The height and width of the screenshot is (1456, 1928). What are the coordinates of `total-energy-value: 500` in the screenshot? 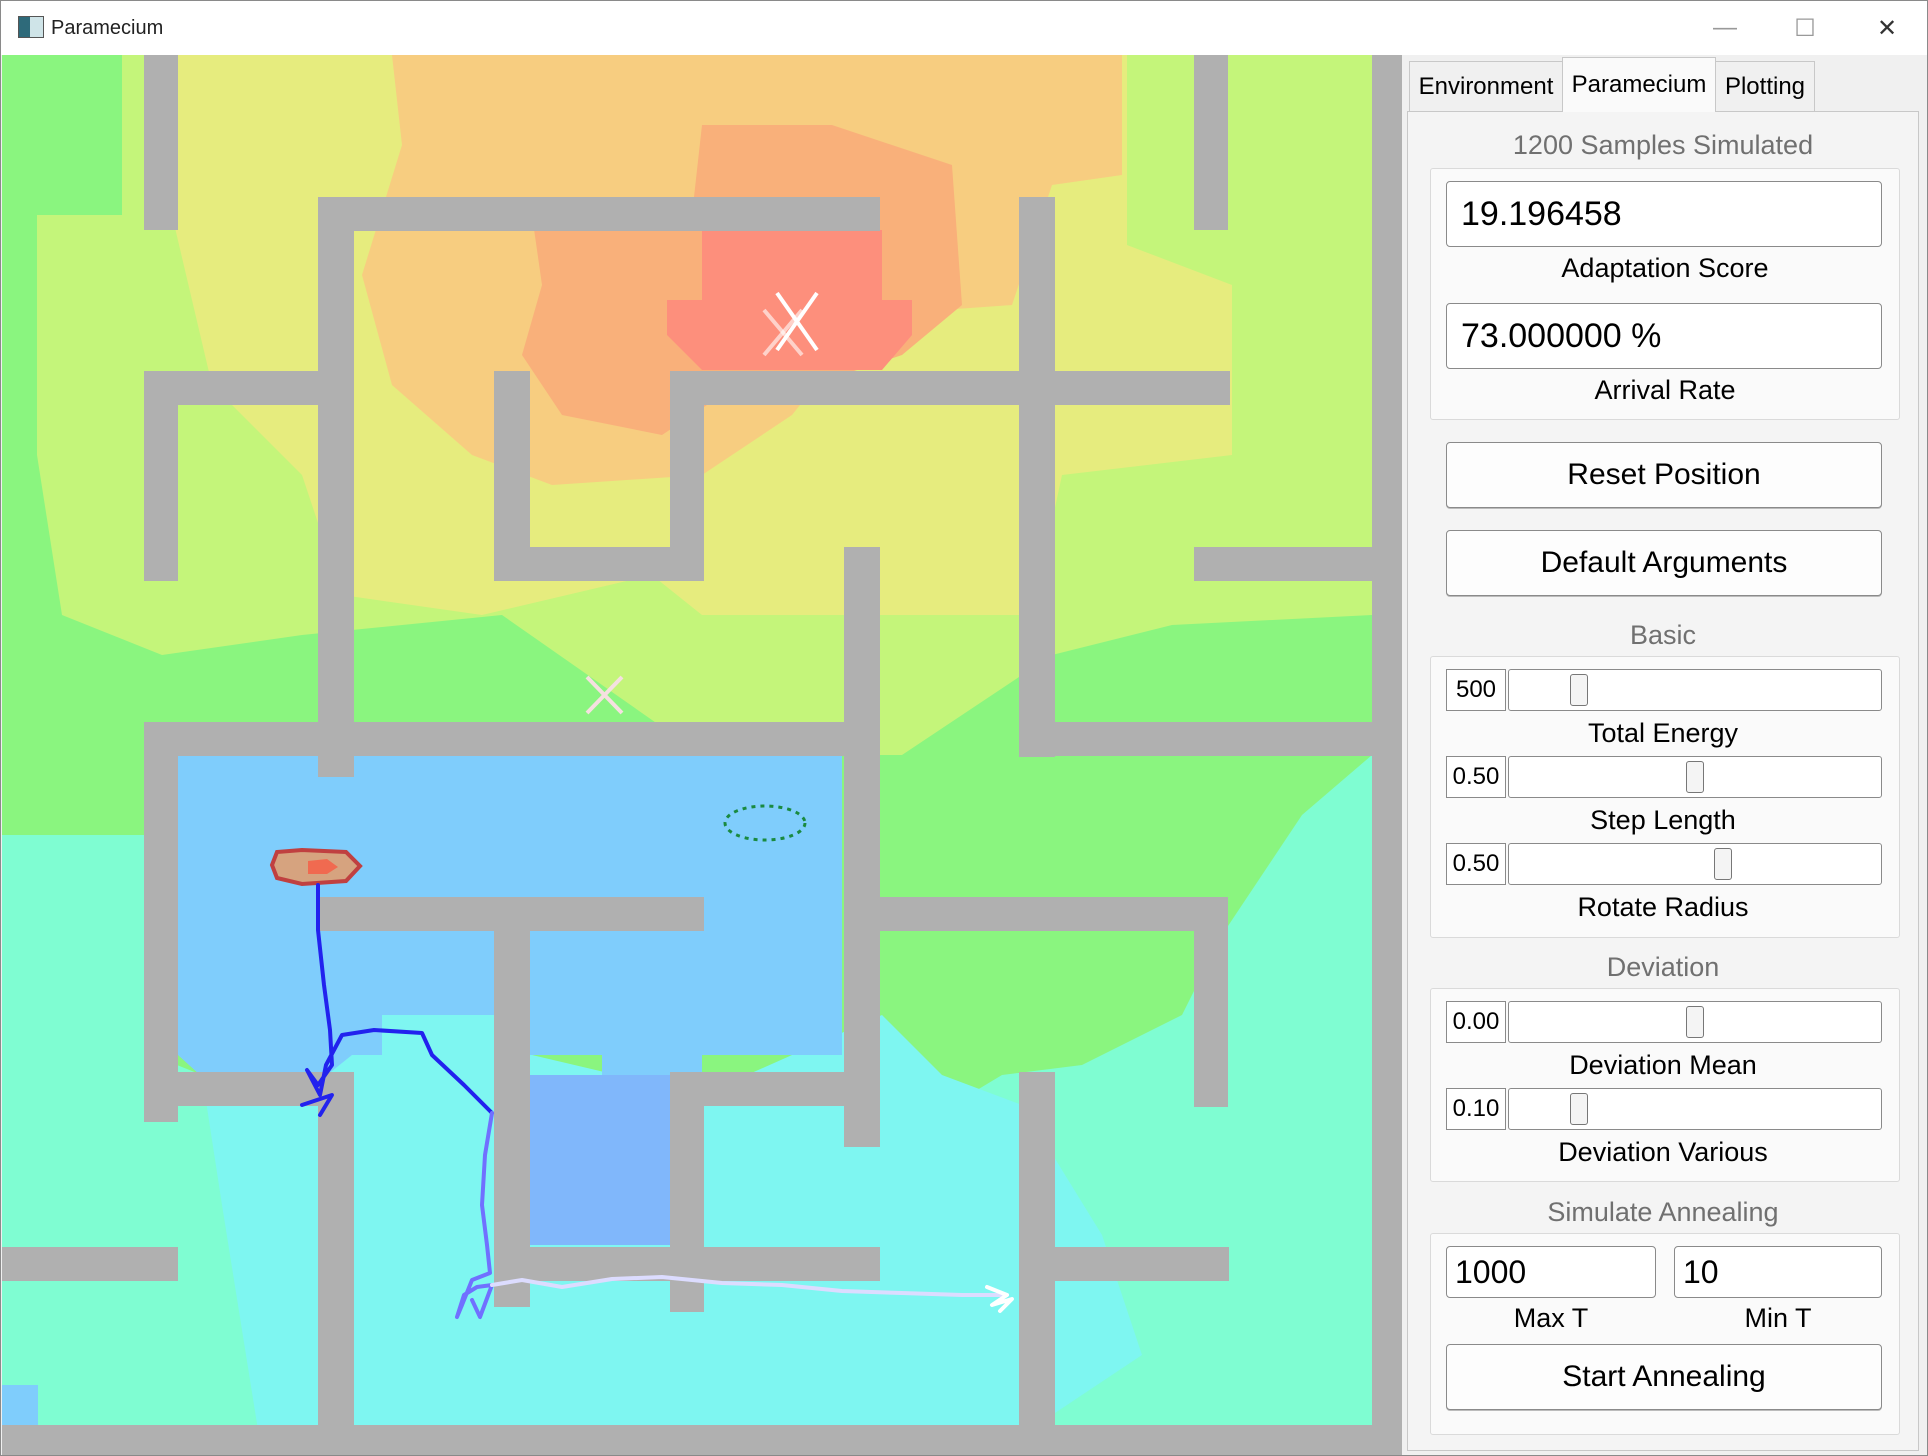 It's located at (1476, 690).